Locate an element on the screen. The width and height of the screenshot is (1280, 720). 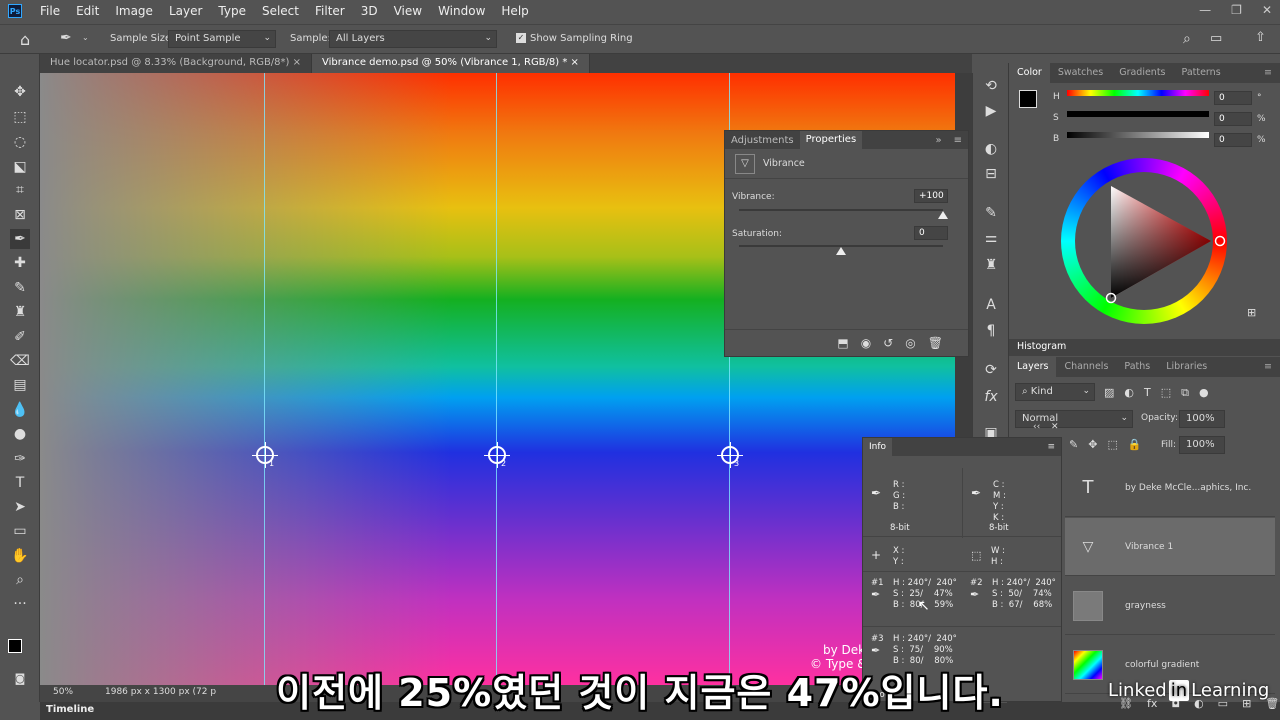
move-tool-icon: ✥ is located at coordinates (20, 92).